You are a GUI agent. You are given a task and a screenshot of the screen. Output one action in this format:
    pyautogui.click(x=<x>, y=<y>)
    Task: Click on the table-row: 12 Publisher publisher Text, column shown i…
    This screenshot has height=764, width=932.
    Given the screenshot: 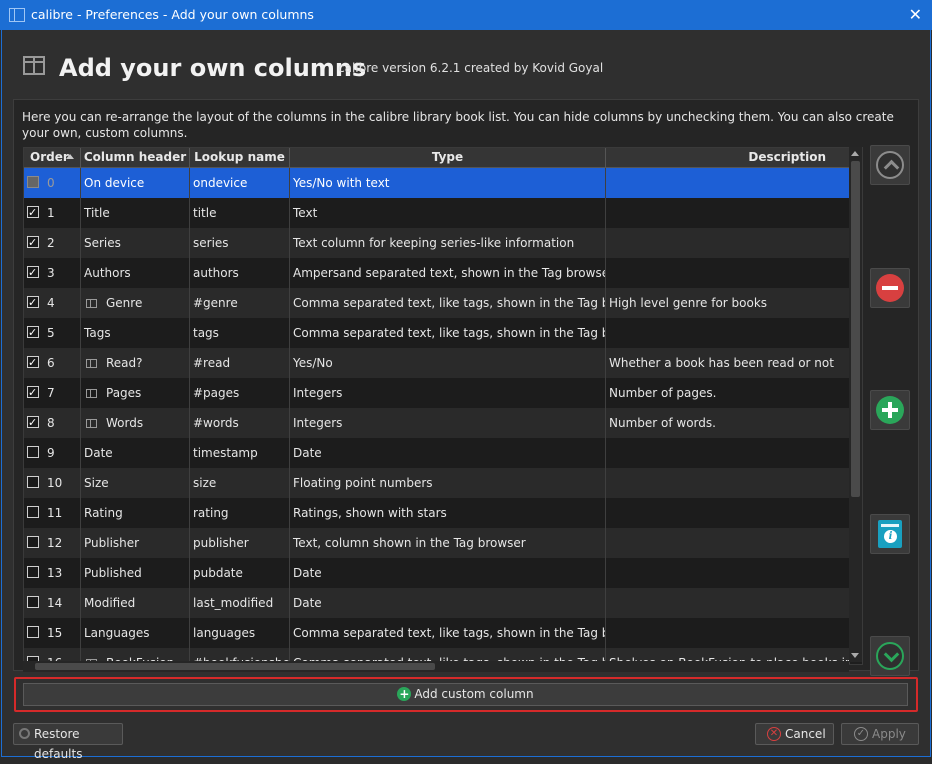 What is the action you would take?
    pyautogui.click(x=437, y=543)
    